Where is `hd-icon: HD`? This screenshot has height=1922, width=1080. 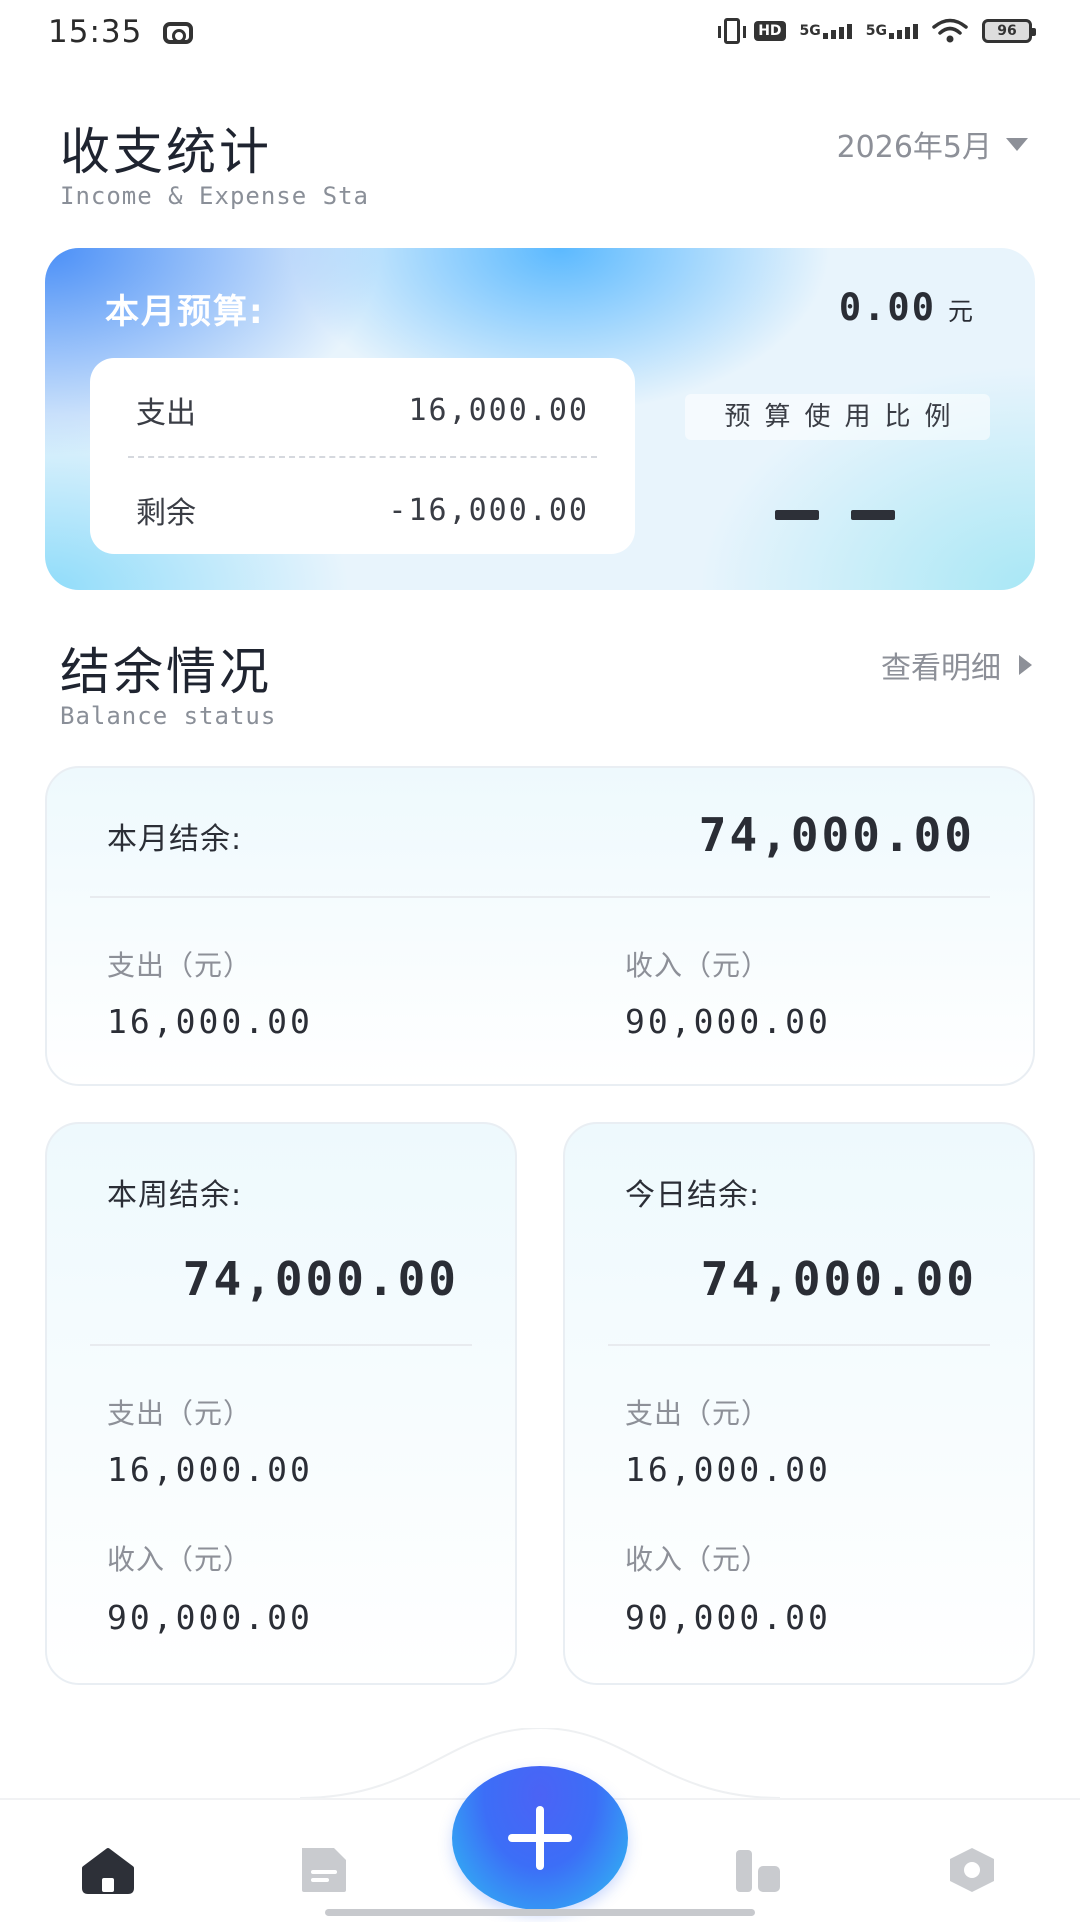
hd-icon: HD is located at coordinates (770, 31).